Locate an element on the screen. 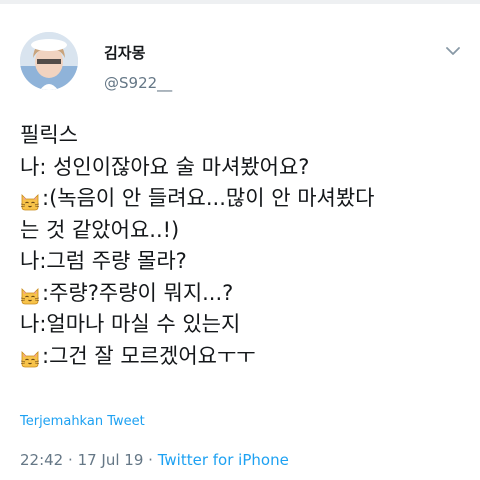 This screenshot has width=480, height=480. tweet-line: :그건 잘 모르겠어요ㅜㅜ is located at coordinates (240, 357).